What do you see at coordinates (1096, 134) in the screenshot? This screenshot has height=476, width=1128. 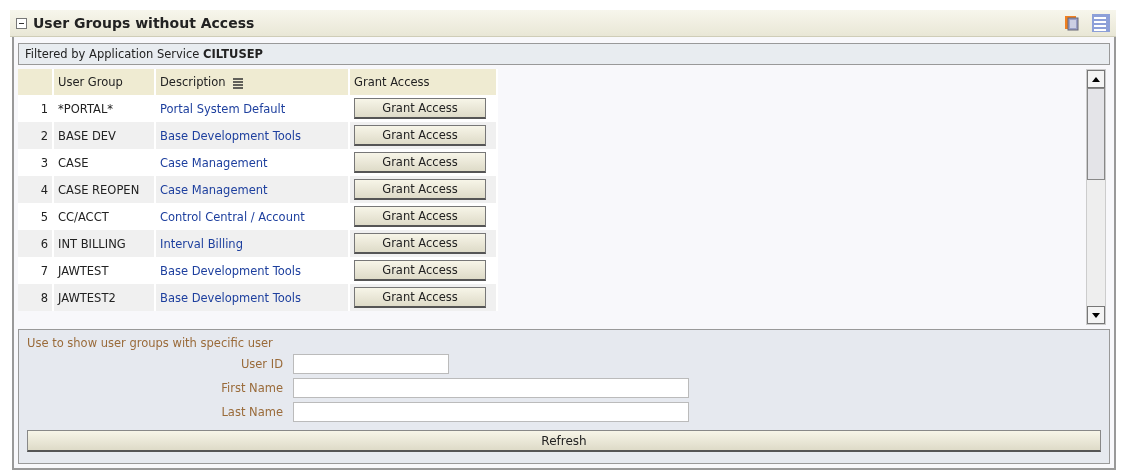 I see `scroll-thumb` at bounding box center [1096, 134].